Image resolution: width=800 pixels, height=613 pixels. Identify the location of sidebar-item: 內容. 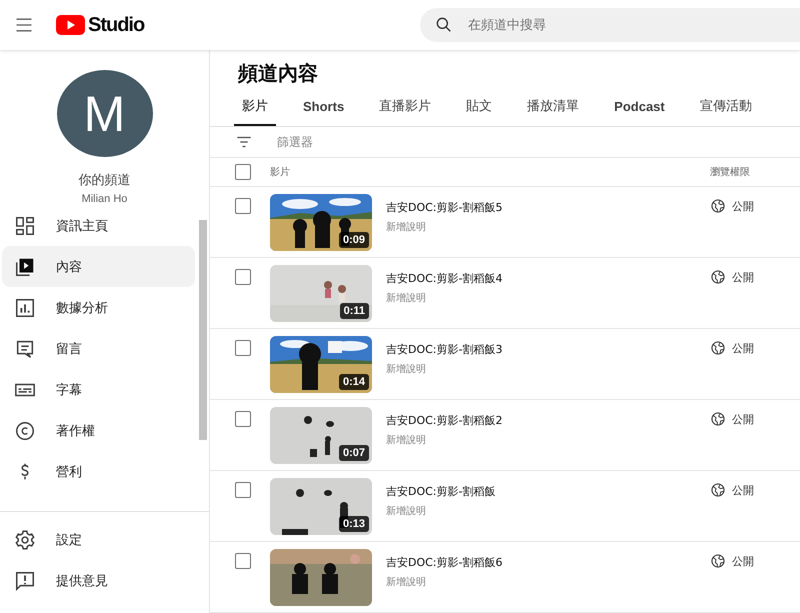
(98, 266).